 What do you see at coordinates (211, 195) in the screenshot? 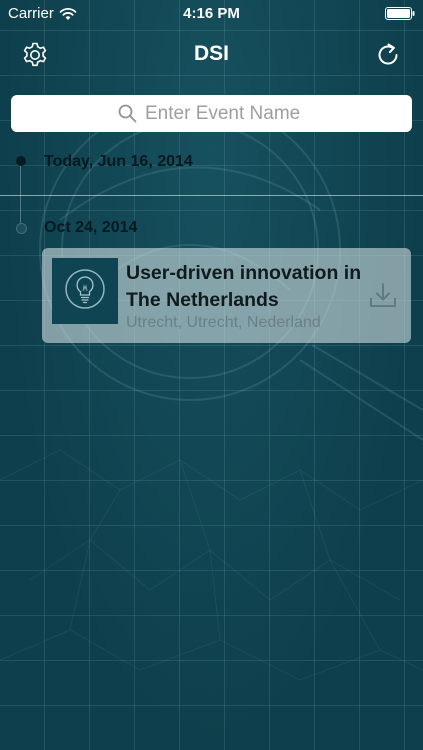
I see `today-divider` at bounding box center [211, 195].